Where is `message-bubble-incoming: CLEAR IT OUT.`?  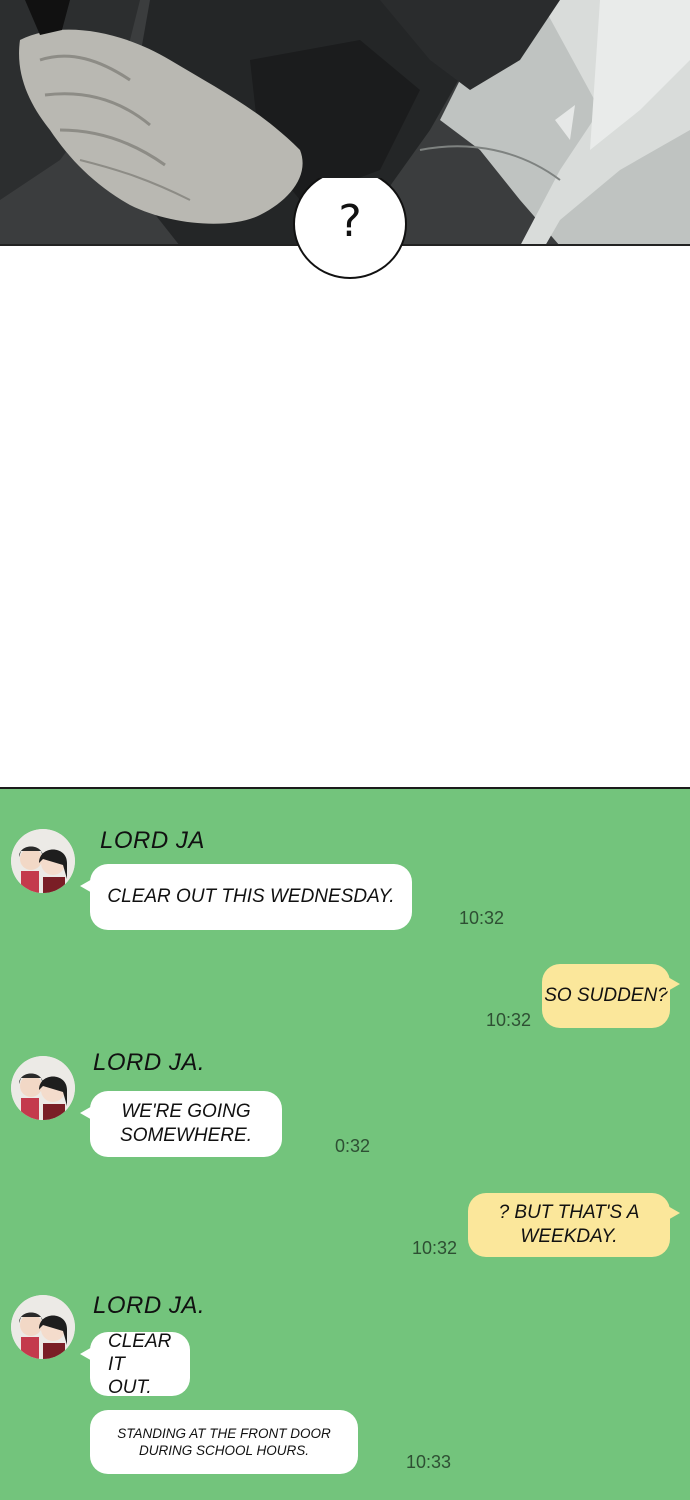 message-bubble-incoming: CLEAR IT OUT. is located at coordinates (135, 1364).